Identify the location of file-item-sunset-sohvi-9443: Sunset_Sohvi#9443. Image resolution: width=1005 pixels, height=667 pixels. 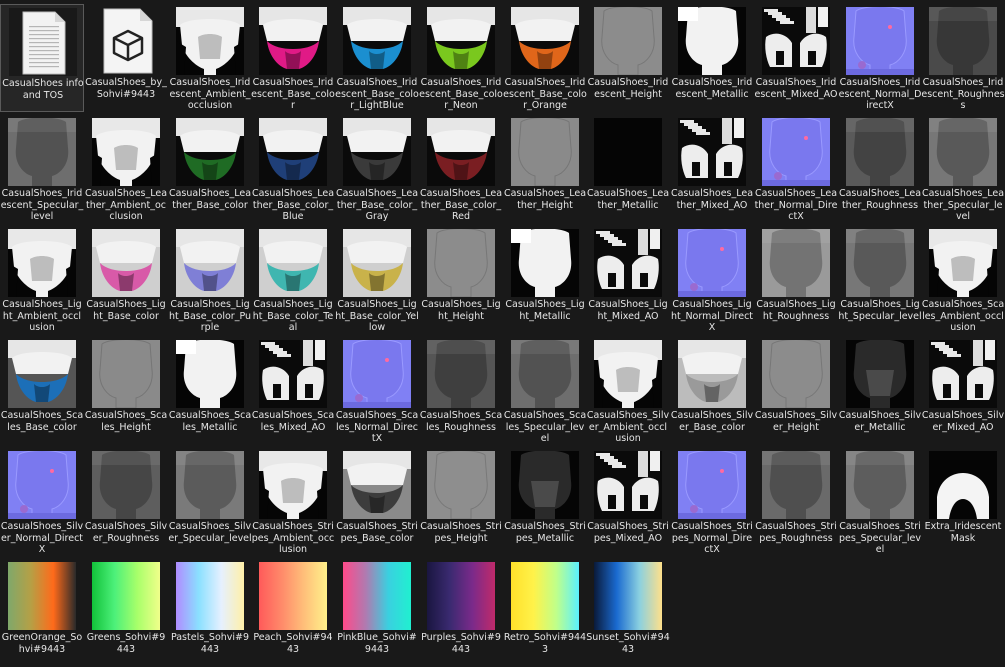
(628, 613).